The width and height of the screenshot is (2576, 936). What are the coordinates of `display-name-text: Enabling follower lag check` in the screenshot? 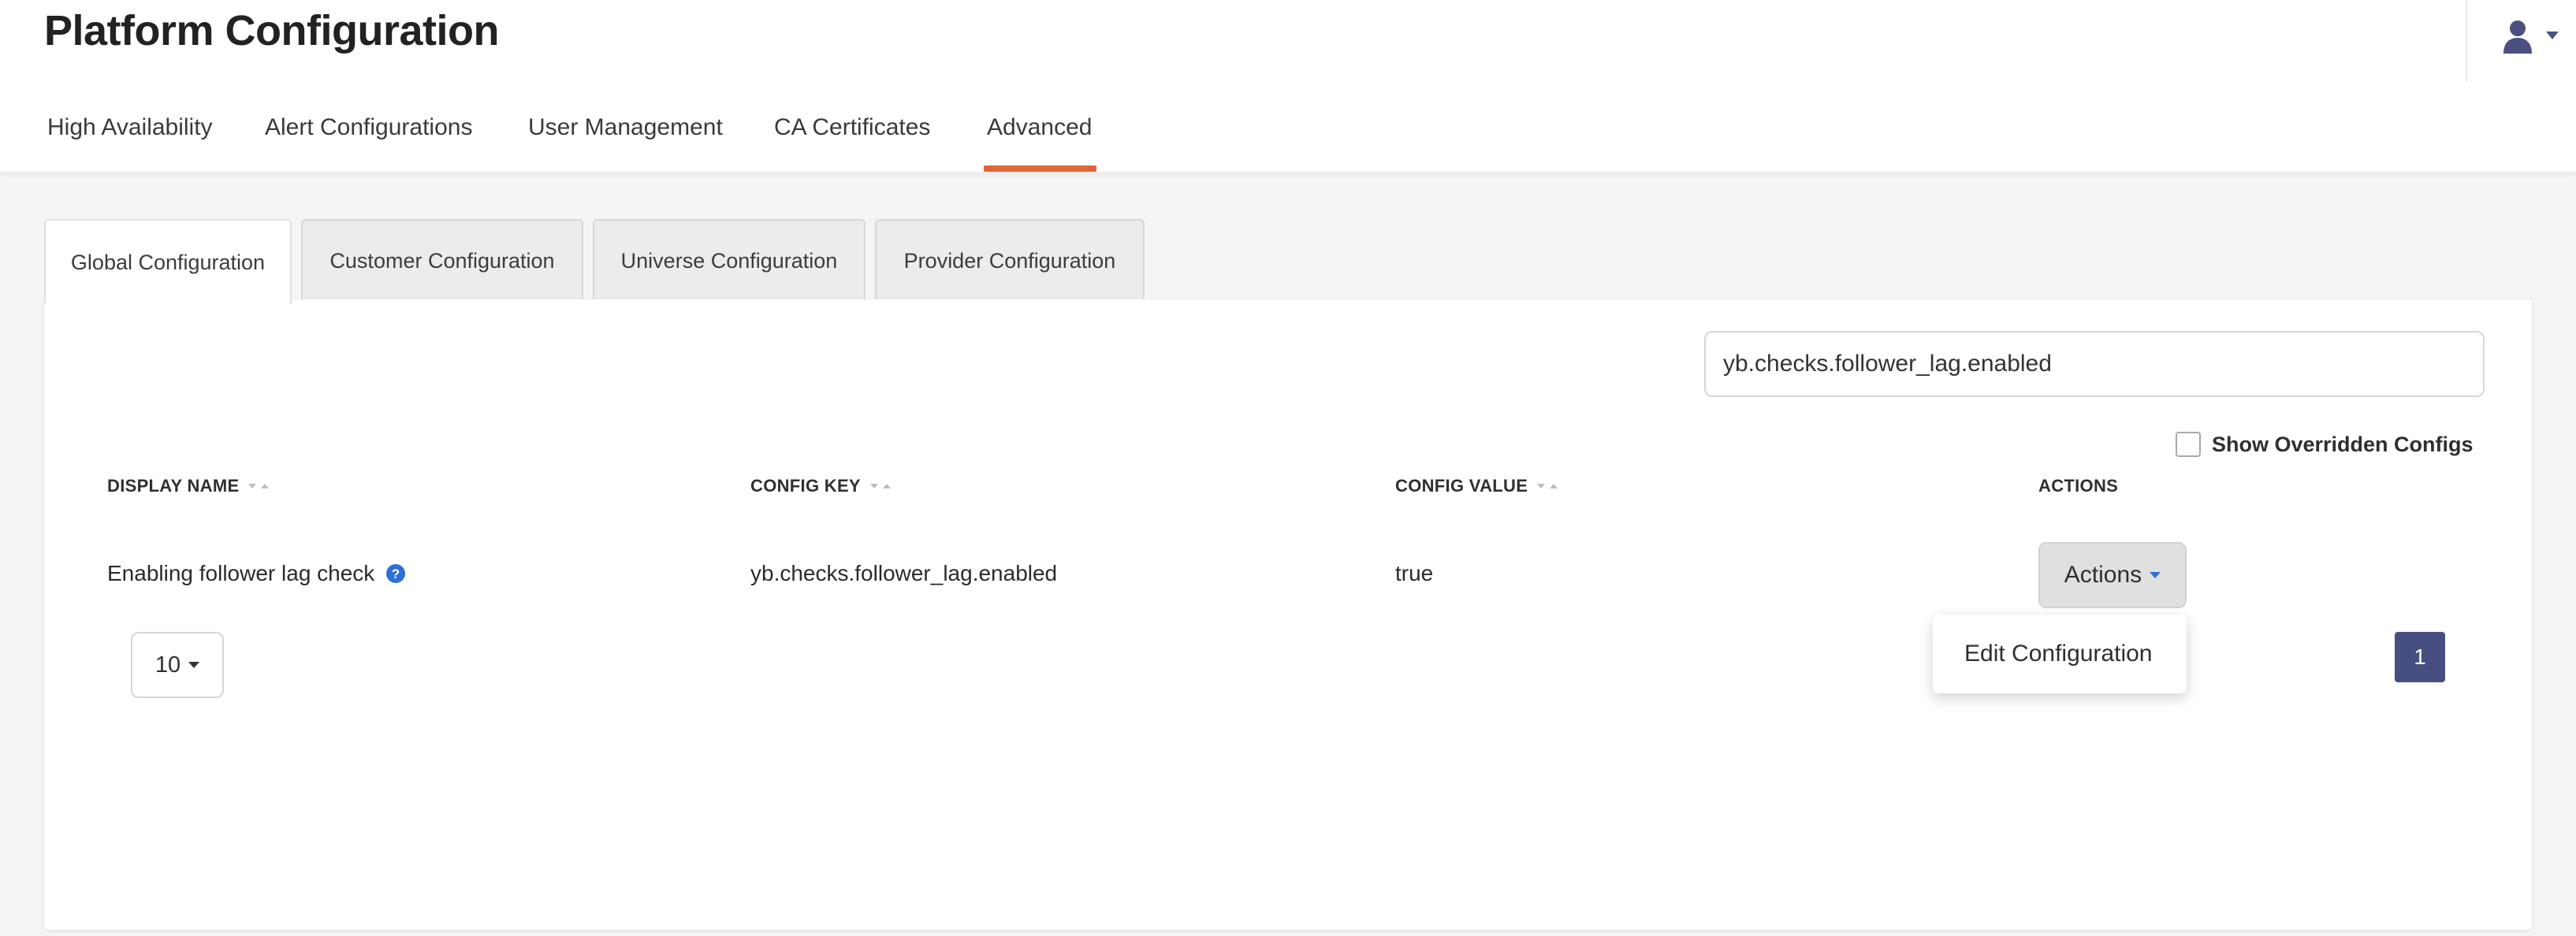 It's located at (241, 573).